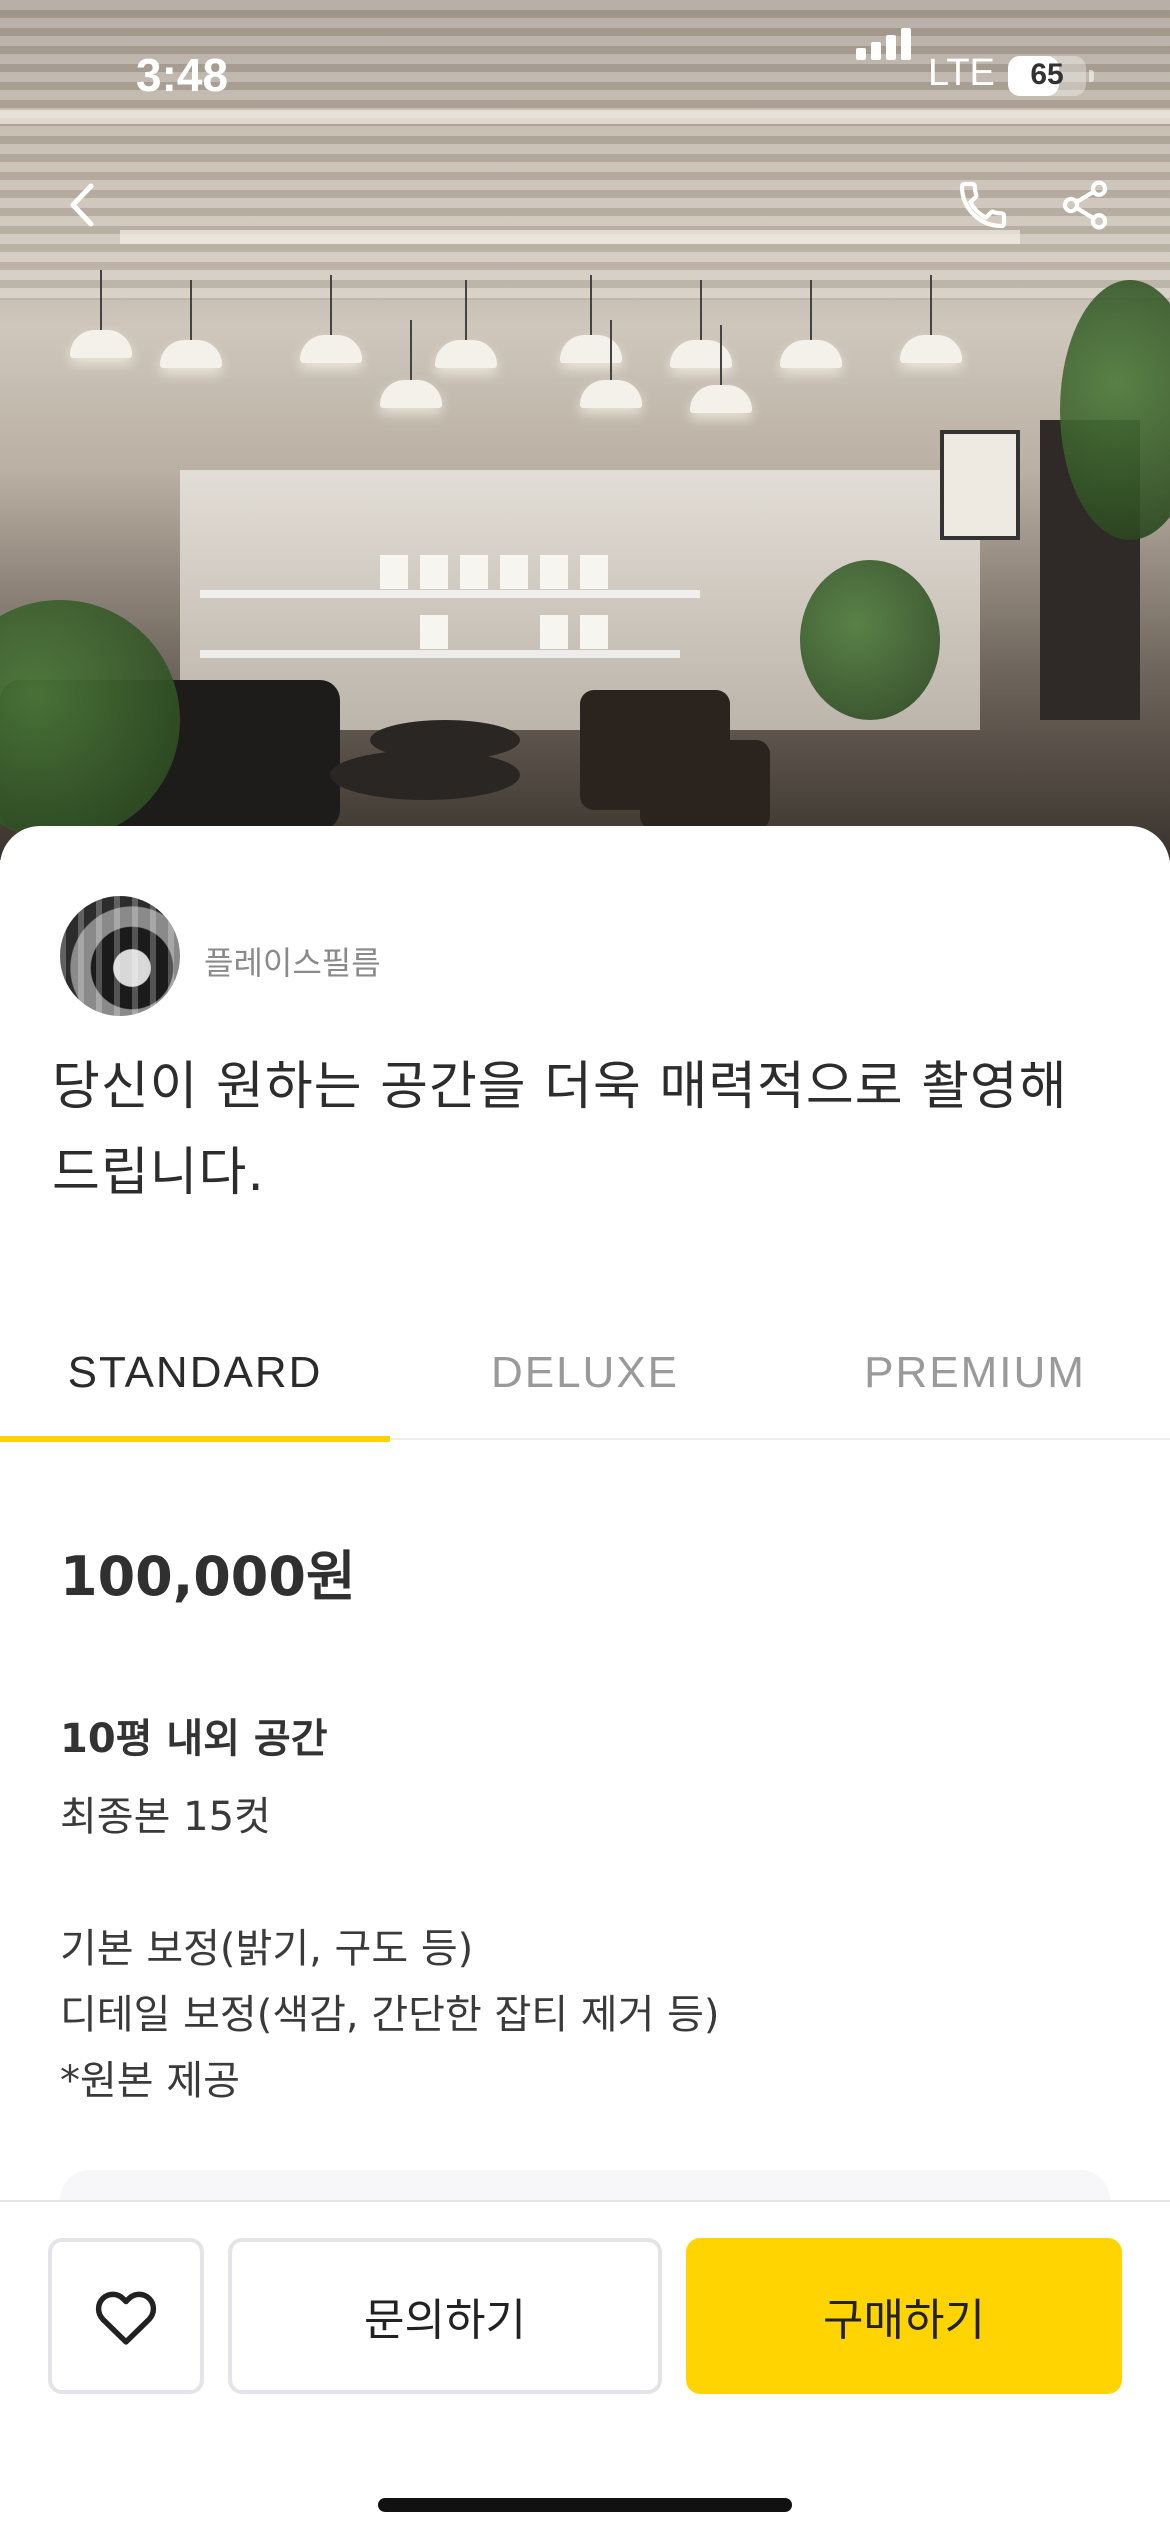 This screenshot has height=2532, width=1170. What do you see at coordinates (292, 961) in the screenshot?
I see `seller-name: 플레이스필름` at bounding box center [292, 961].